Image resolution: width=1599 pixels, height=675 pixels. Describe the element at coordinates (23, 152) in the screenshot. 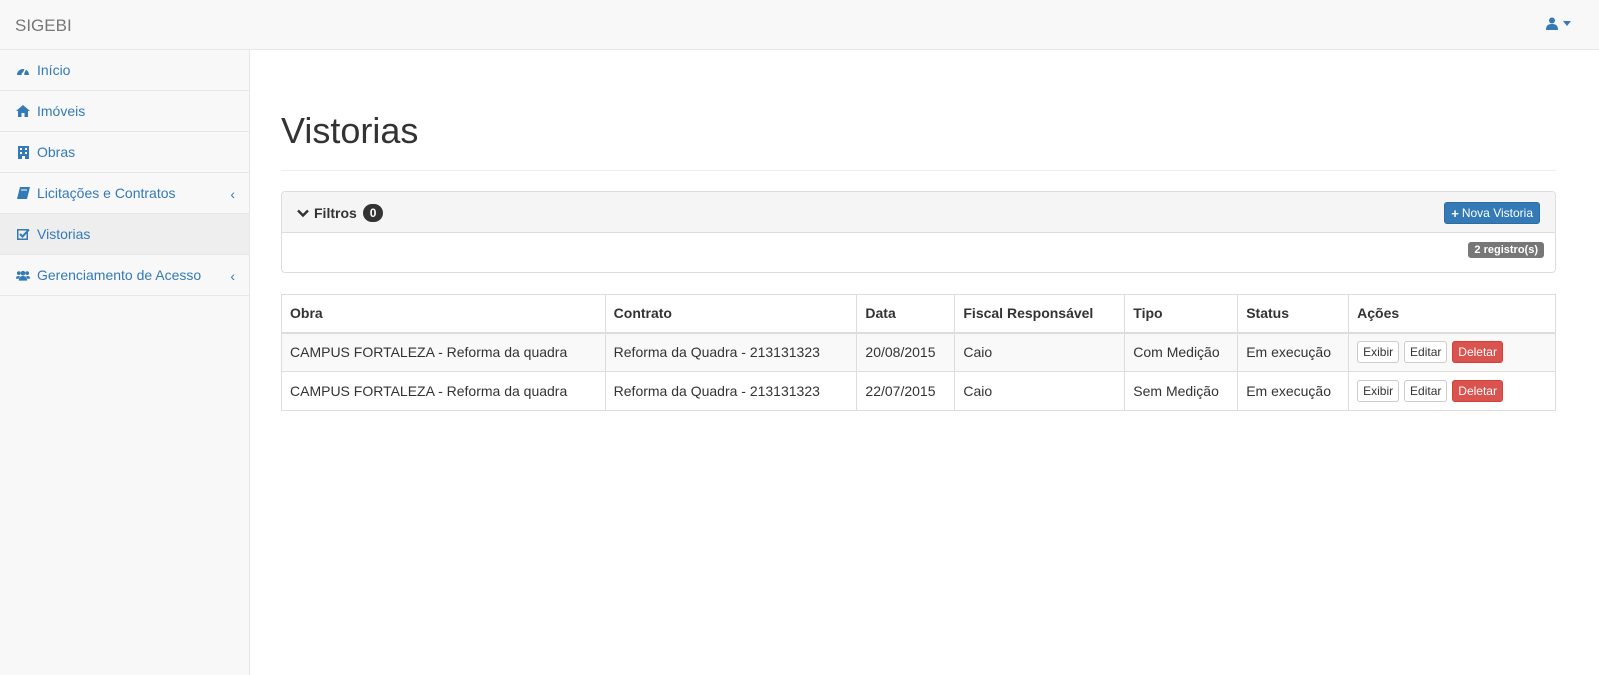

I see `building-icon` at that location.